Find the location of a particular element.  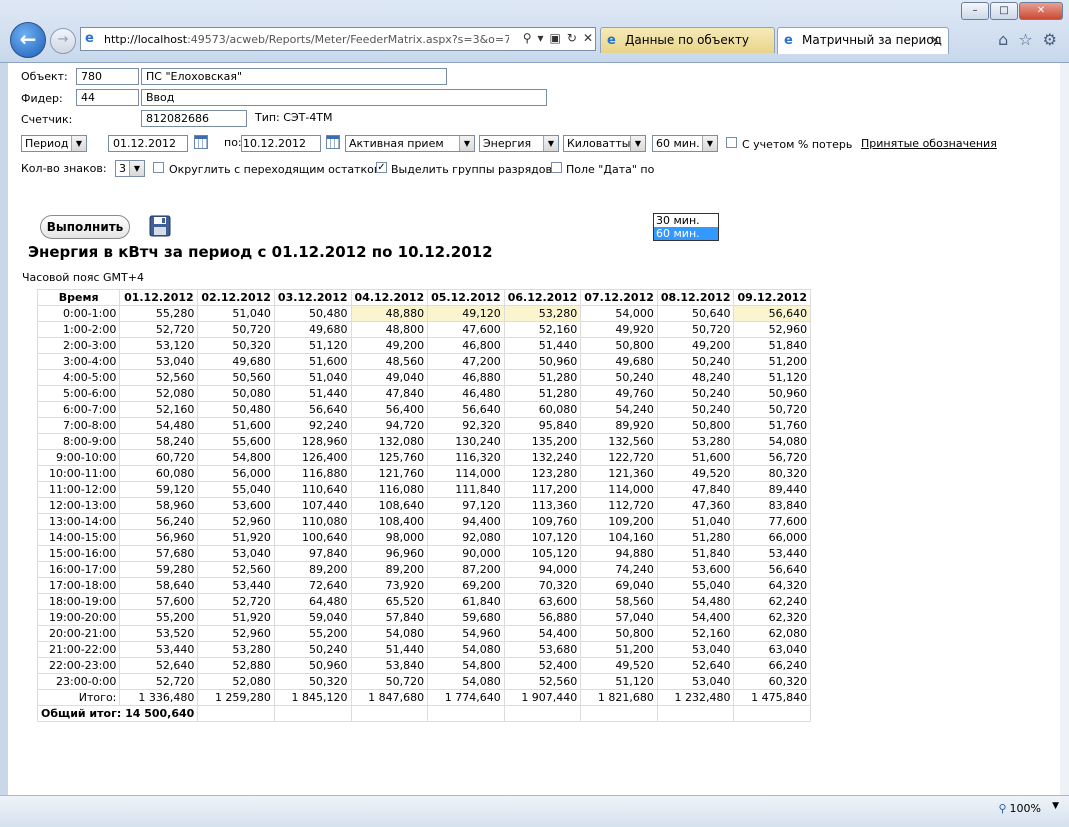

interval-select: 60 мин. ▼ is located at coordinates (685, 143).